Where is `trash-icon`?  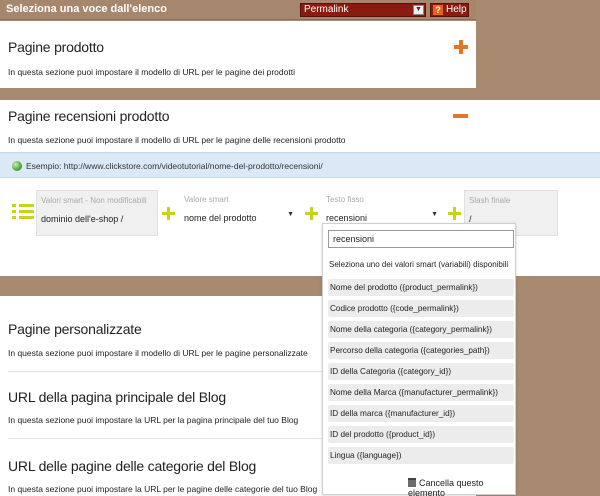 trash-icon is located at coordinates (412, 482).